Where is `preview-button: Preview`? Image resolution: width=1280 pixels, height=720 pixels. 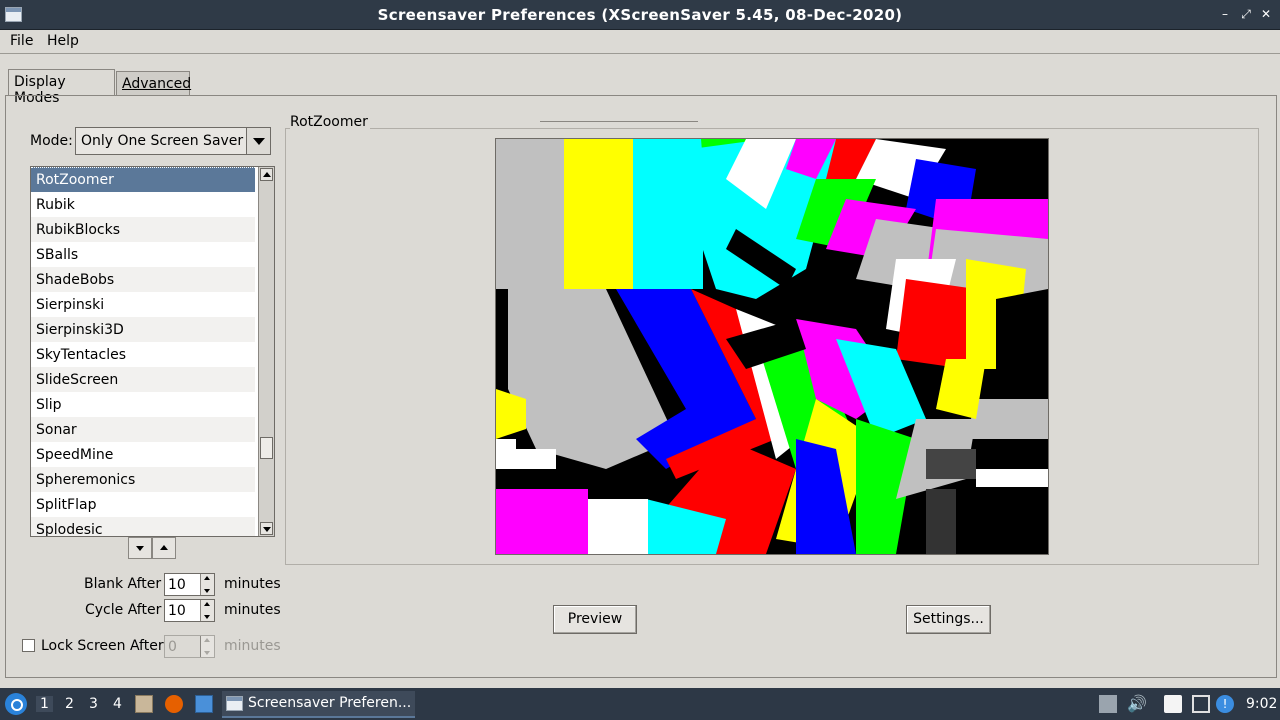 preview-button: Preview is located at coordinates (595, 619).